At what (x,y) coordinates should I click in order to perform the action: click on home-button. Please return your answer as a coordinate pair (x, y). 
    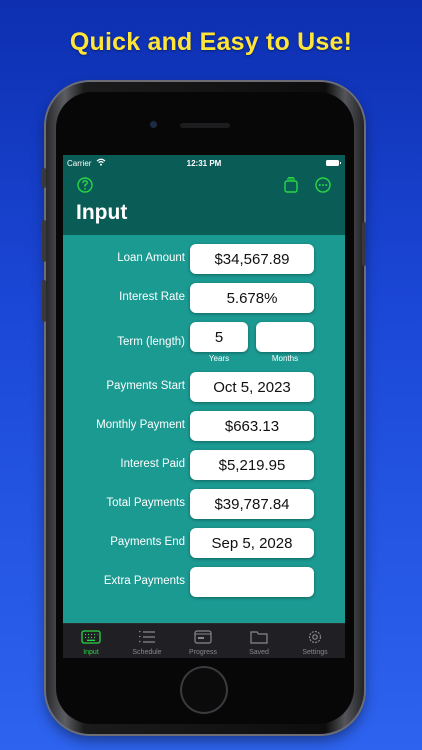
    Looking at the image, I should click on (204, 690).